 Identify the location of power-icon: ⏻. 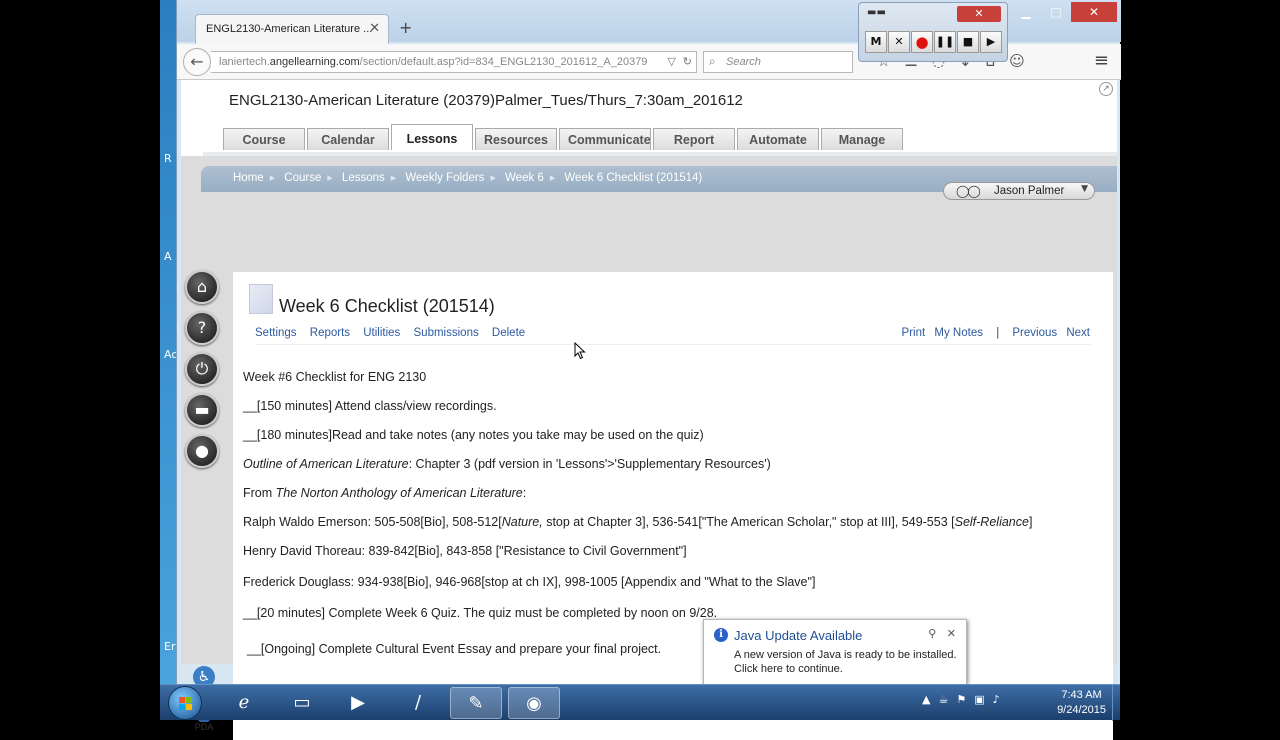
(202, 369).